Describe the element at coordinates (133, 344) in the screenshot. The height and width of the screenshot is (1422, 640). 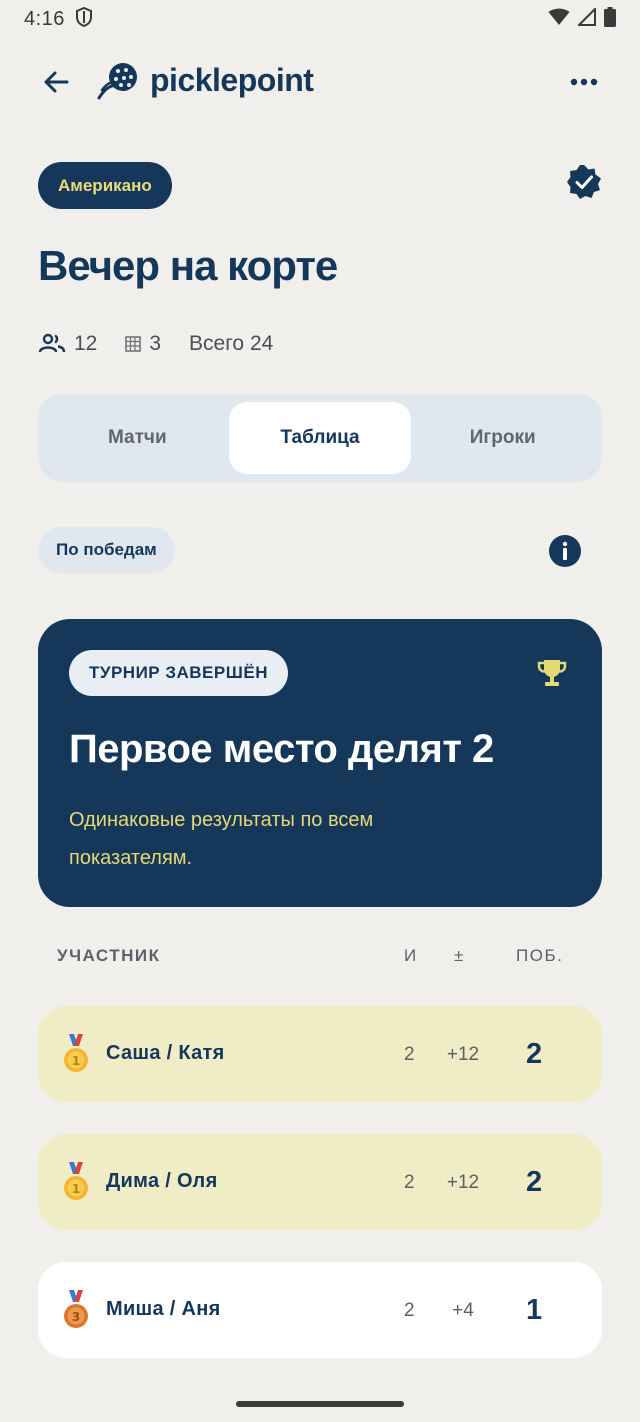
I see `grid-icon` at that location.